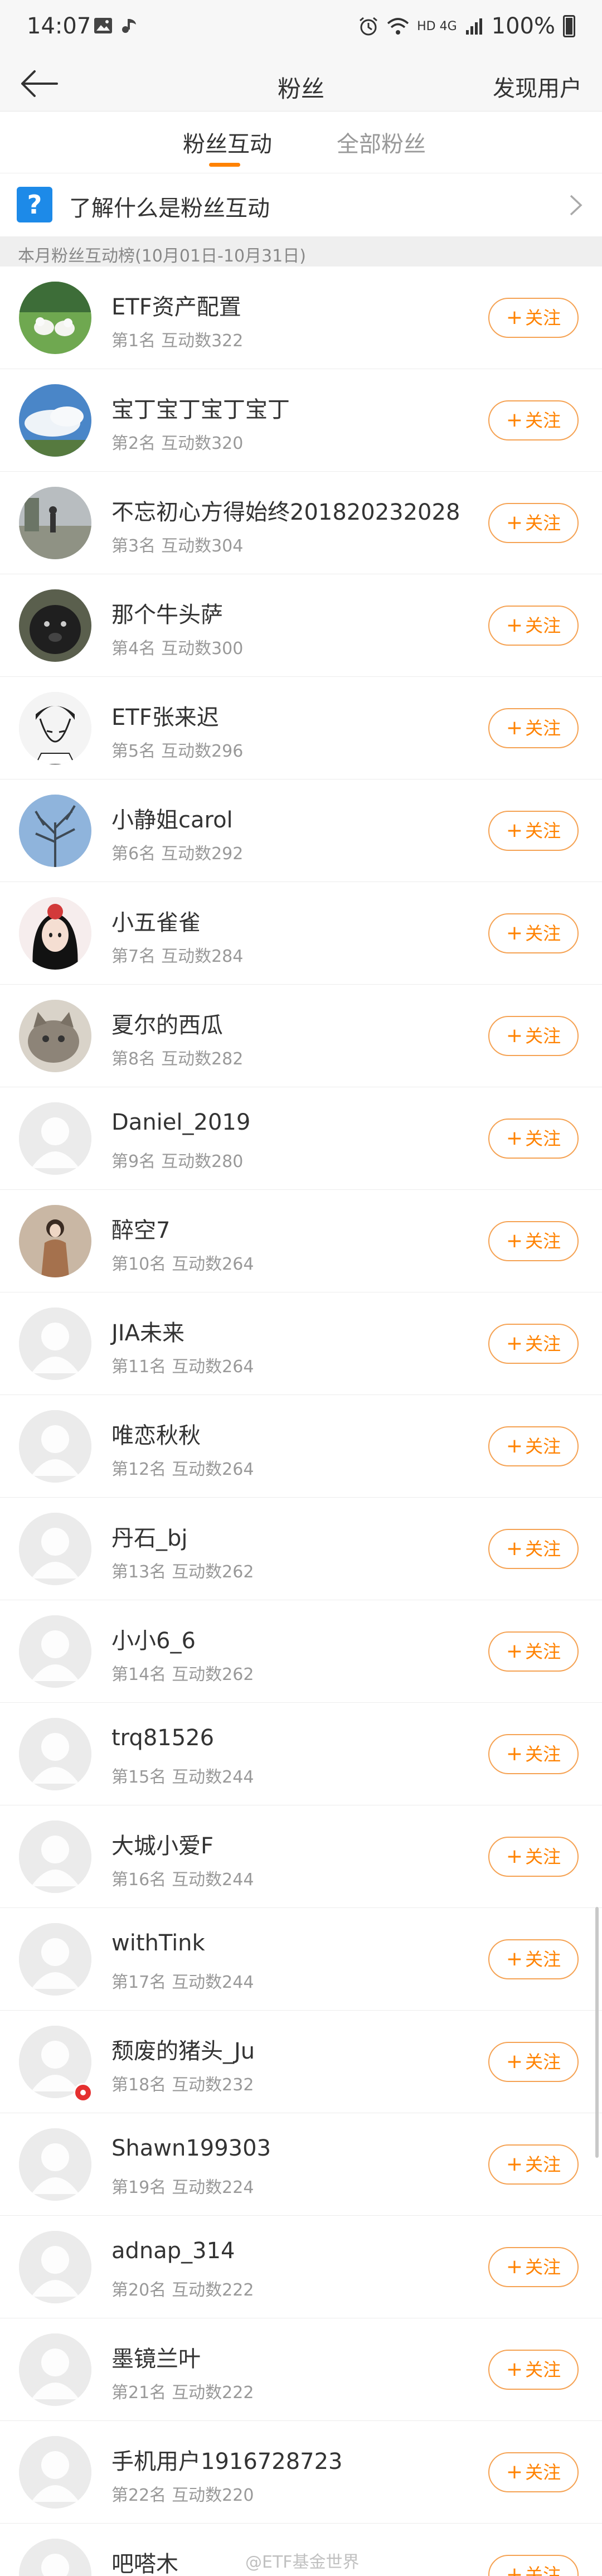 The image size is (602, 2576). What do you see at coordinates (162, 1844) in the screenshot?
I see `fan-name: 大城小爱F` at bounding box center [162, 1844].